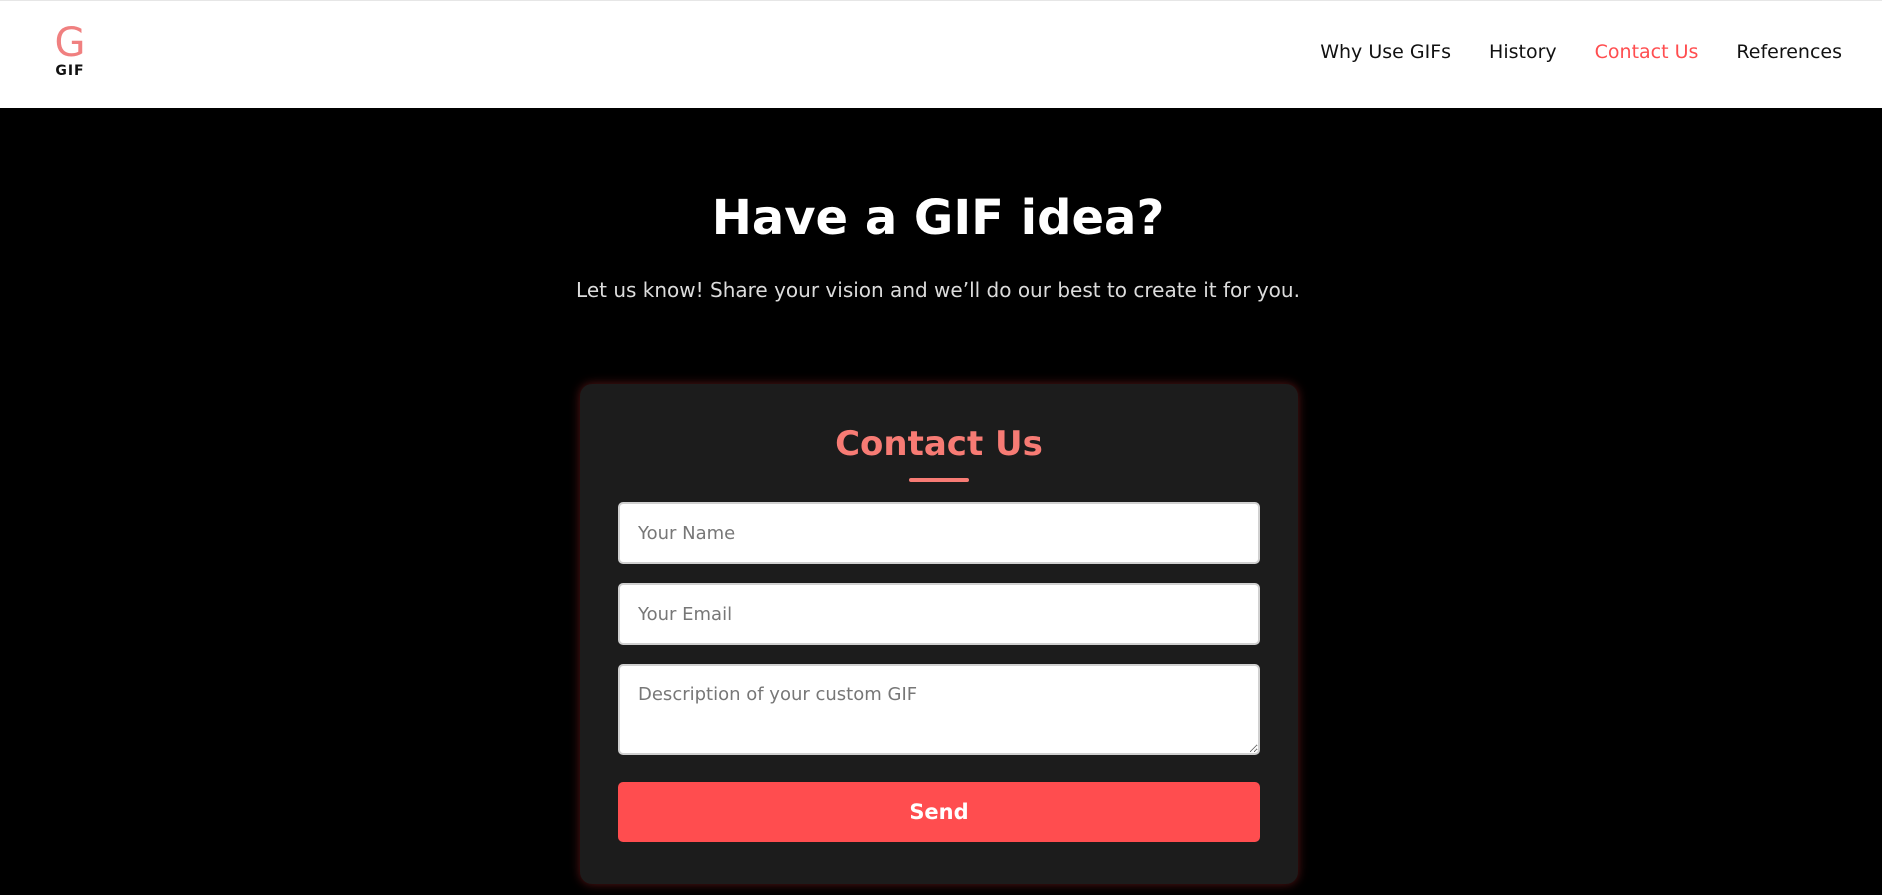 Image resolution: width=1882 pixels, height=895 pixels. I want to click on logo-letter: G, so click(70, 43).